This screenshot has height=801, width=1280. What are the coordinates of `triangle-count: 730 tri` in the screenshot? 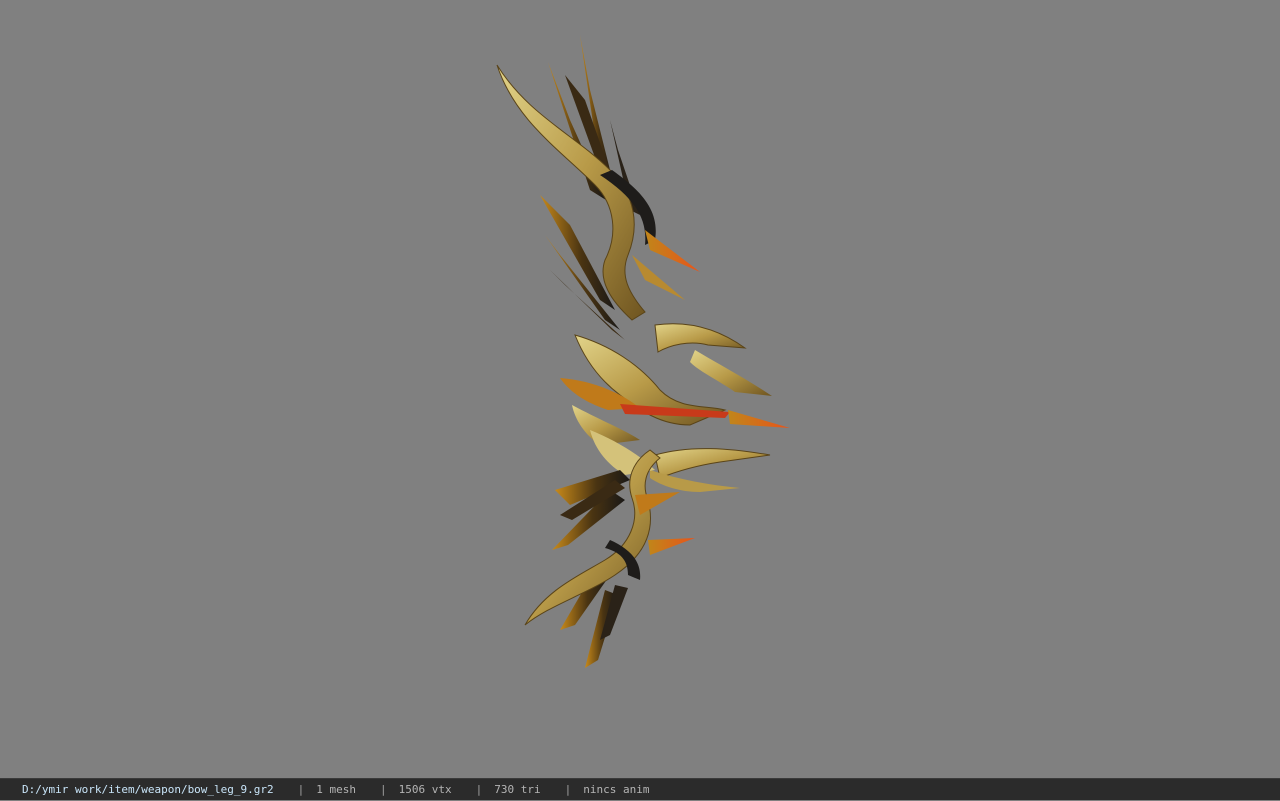 It's located at (517, 789).